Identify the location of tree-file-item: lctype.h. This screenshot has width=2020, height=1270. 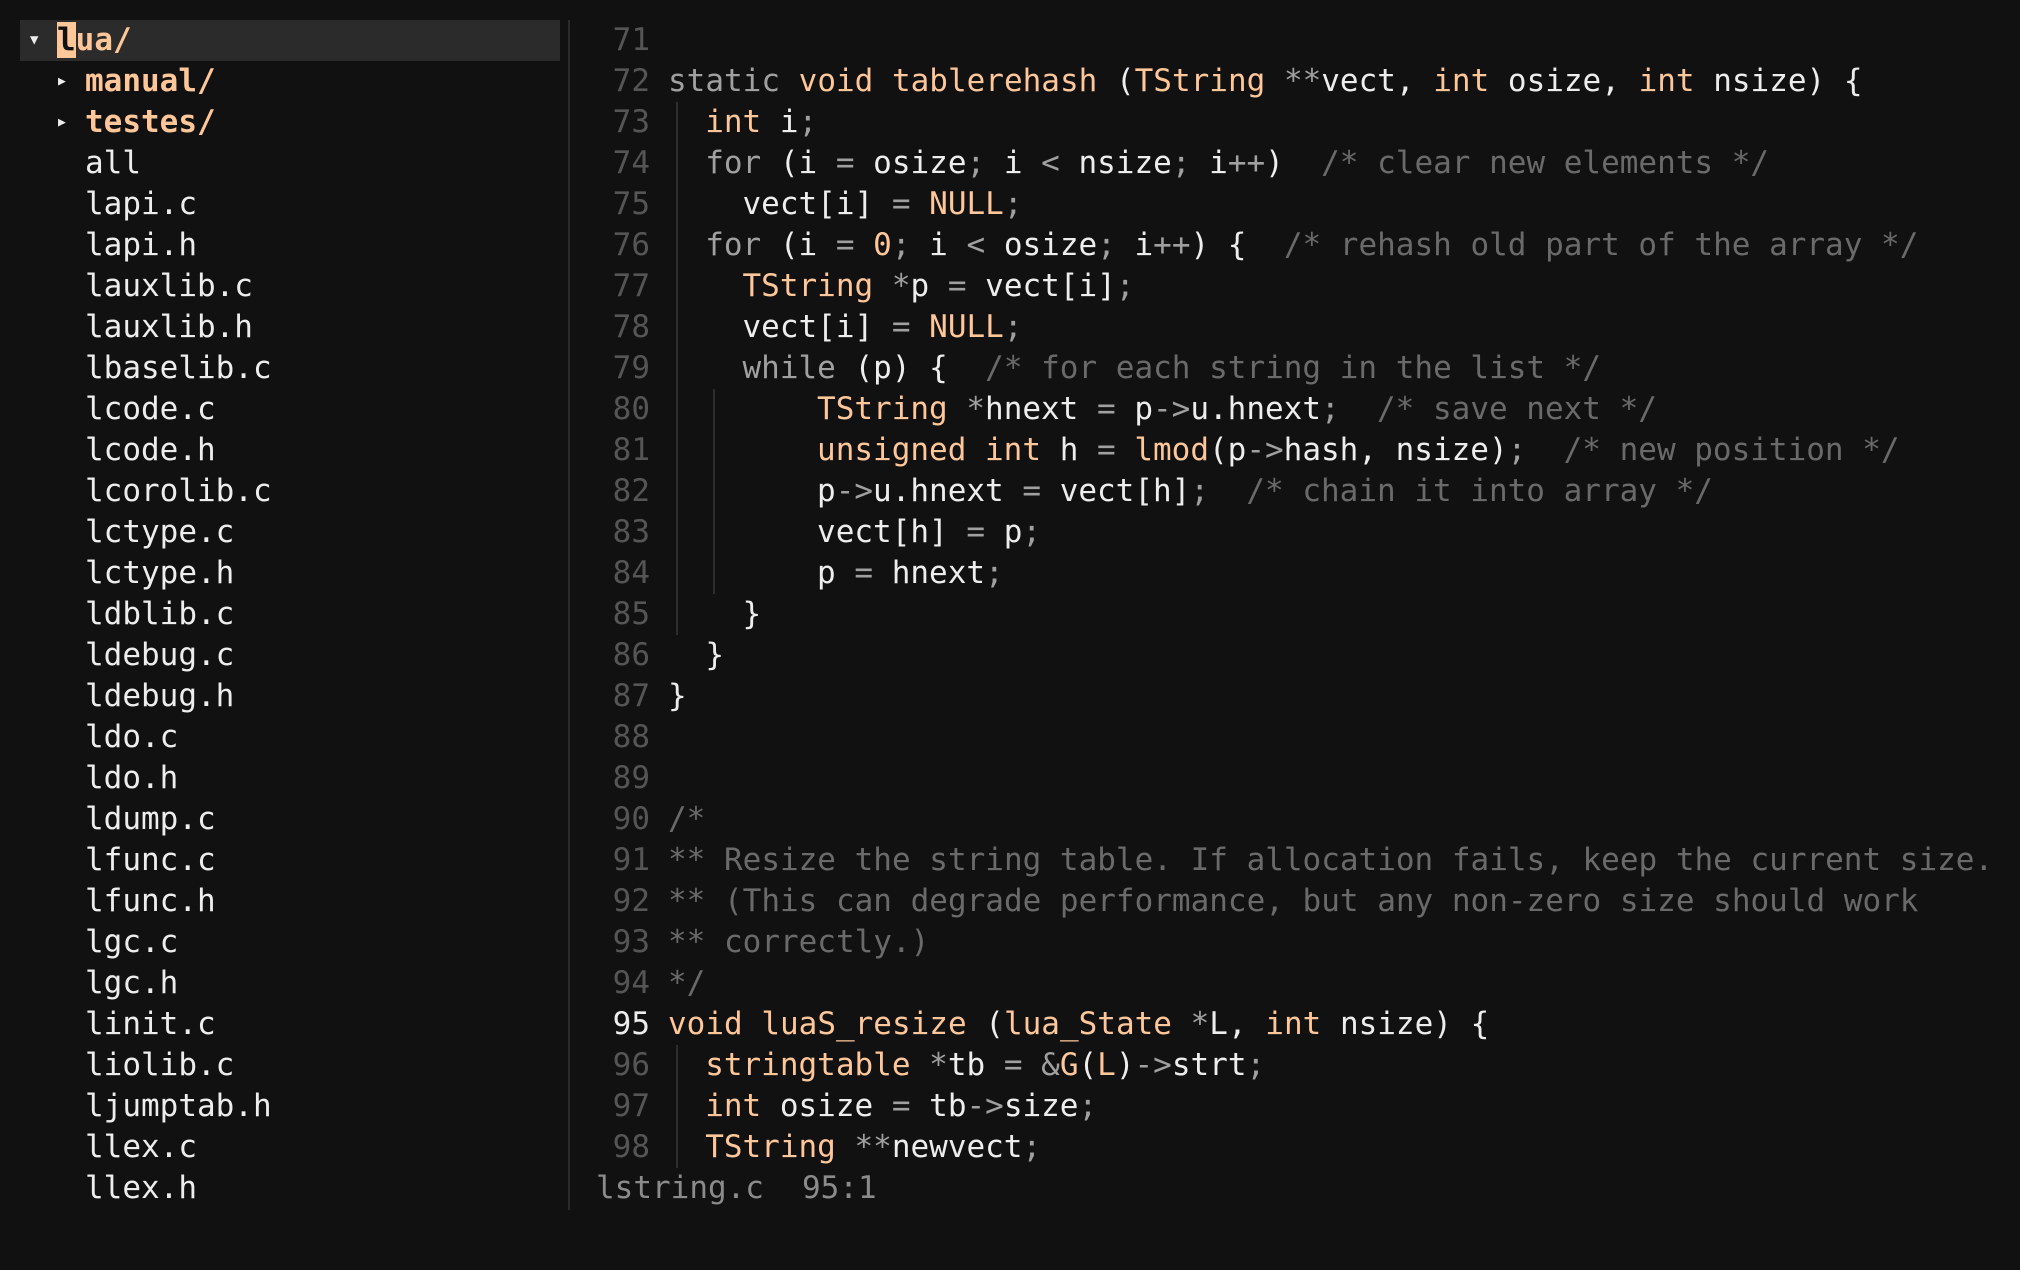
(290, 573).